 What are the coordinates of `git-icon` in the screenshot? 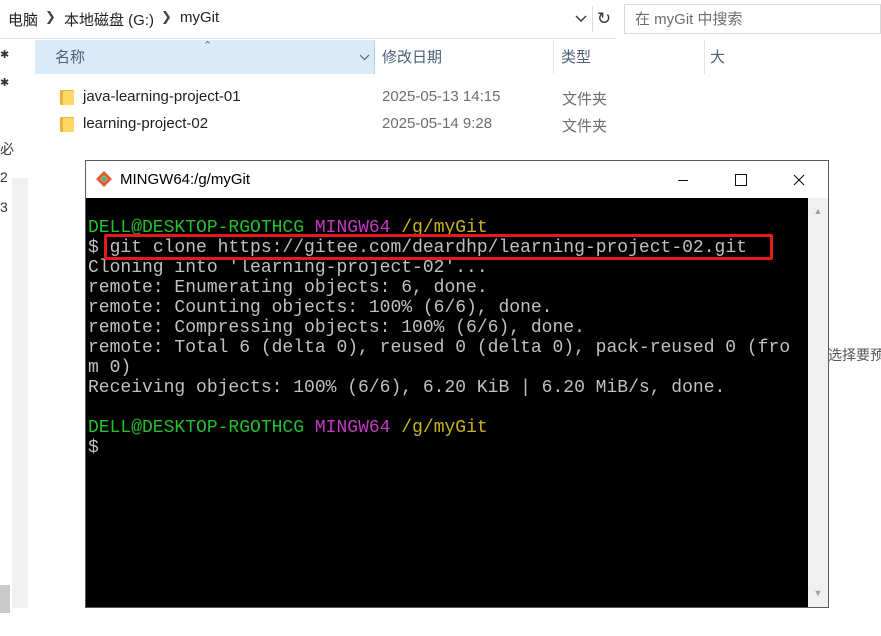 It's located at (104, 179).